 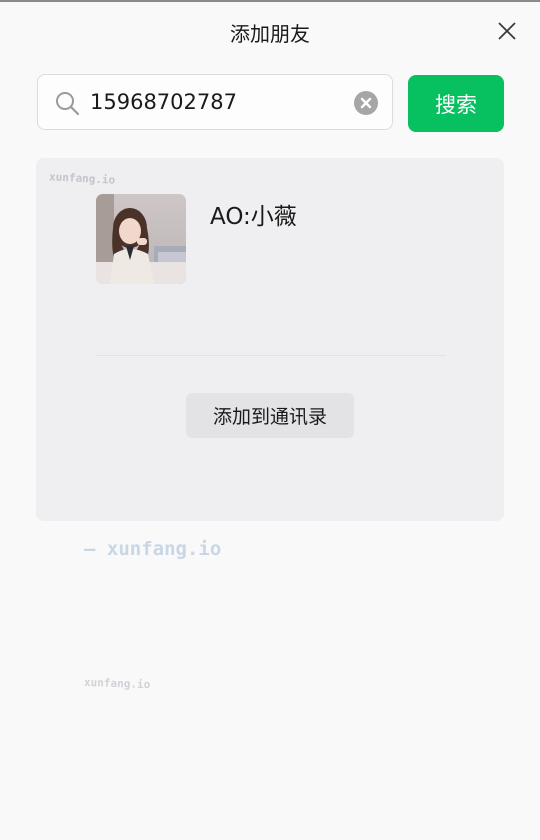 I want to click on clear-circle-icon, so click(x=366, y=103).